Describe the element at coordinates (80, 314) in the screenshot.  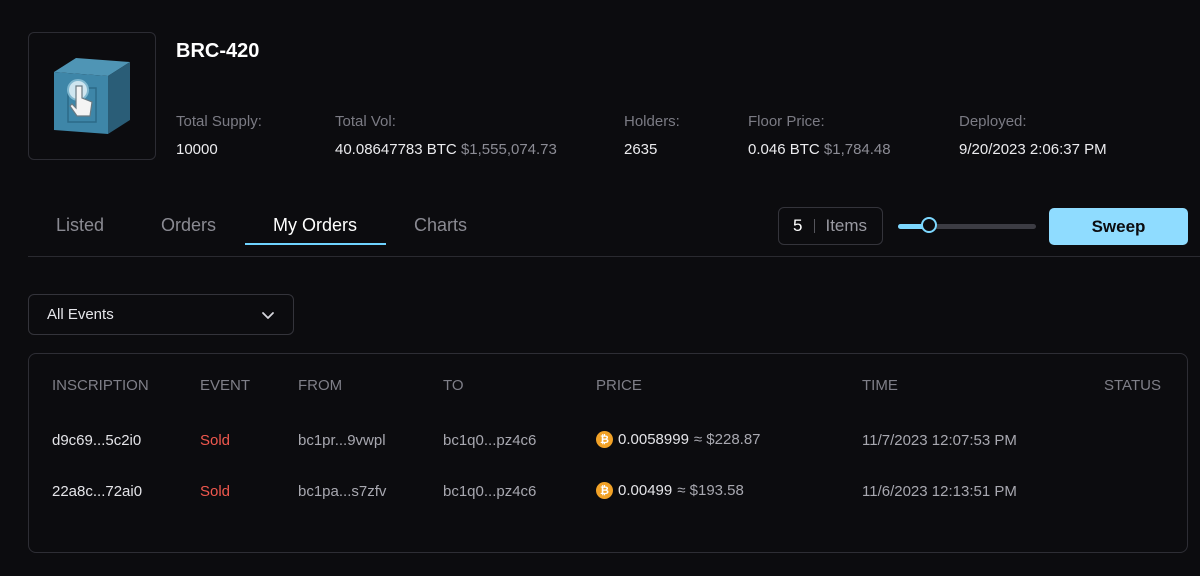
I see `event-filter-value: All Events` at that location.